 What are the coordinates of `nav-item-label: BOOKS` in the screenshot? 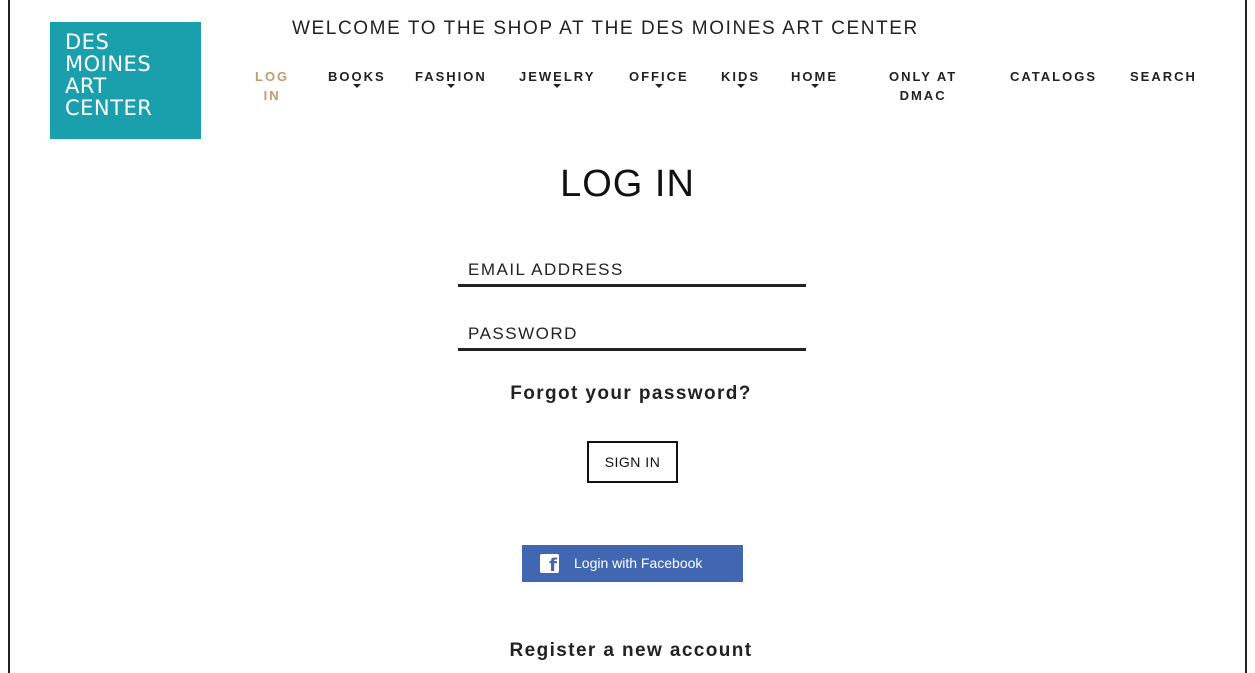 It's located at (357, 76).